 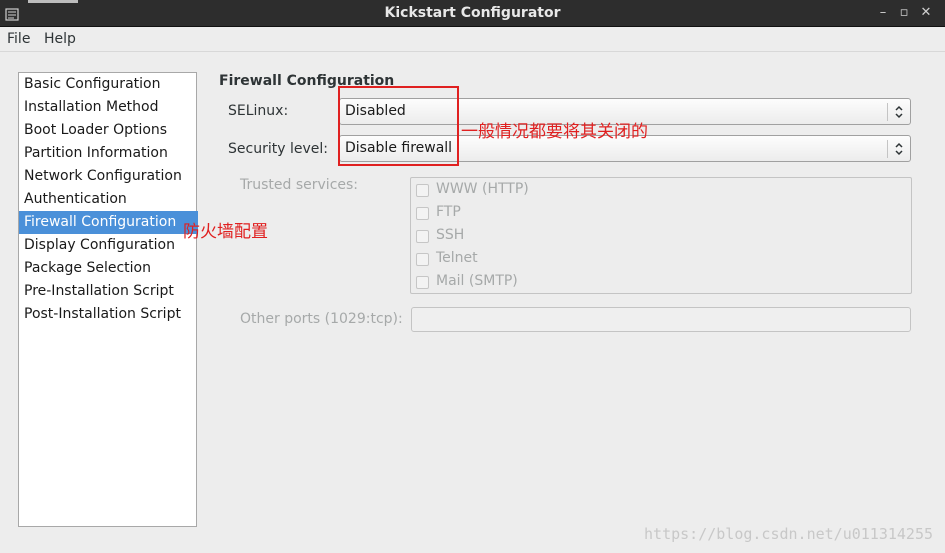 What do you see at coordinates (278, 149) in the screenshot?
I see `security-level-label: Security level:` at bounding box center [278, 149].